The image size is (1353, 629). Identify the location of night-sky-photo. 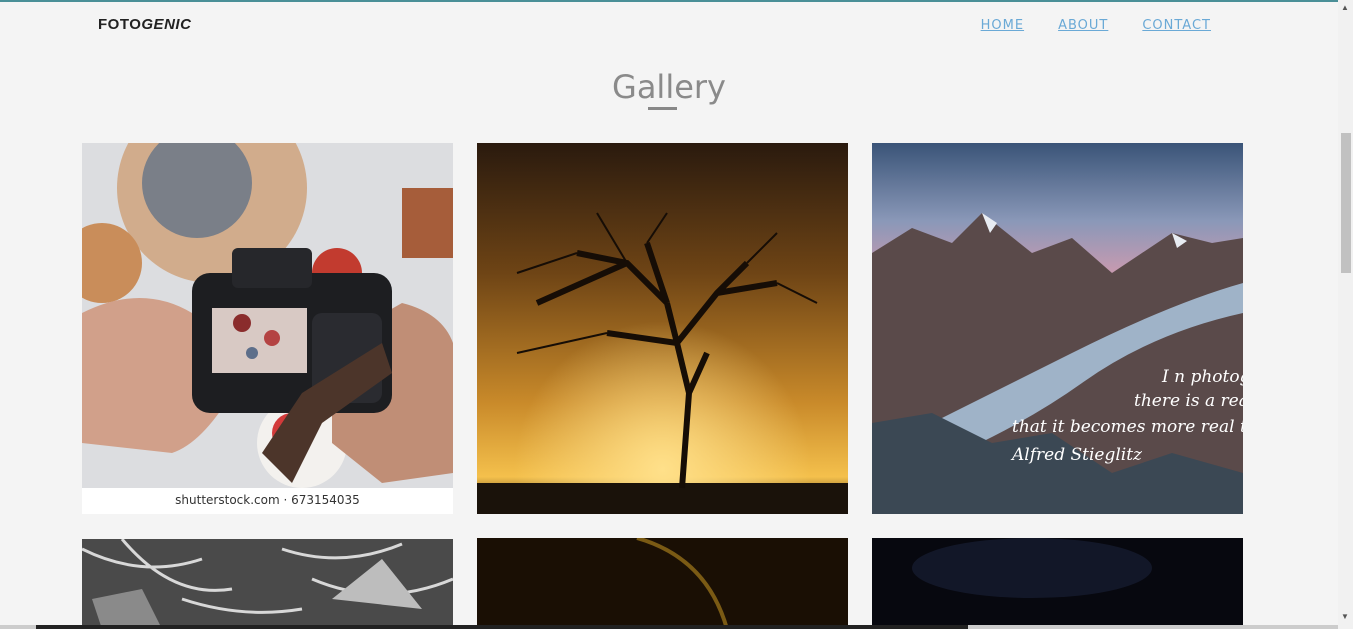
(1057, 583).